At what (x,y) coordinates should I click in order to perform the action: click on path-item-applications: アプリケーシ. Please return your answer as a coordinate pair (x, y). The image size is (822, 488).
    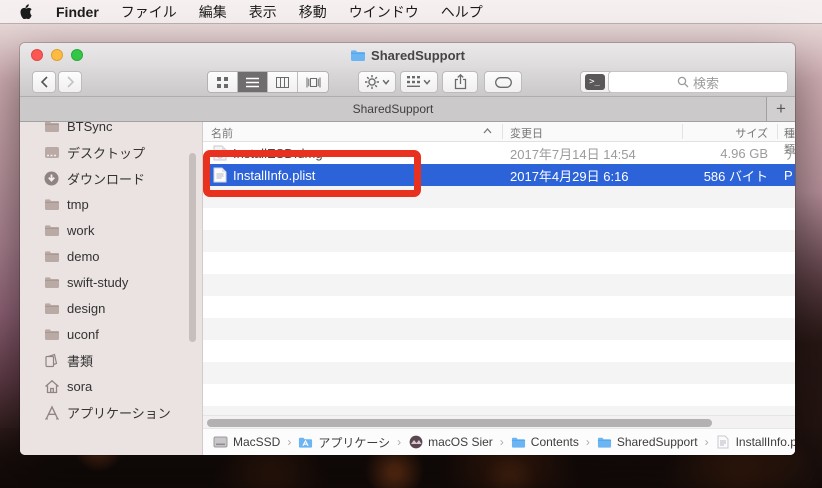
    Looking at the image, I should click on (344, 442).